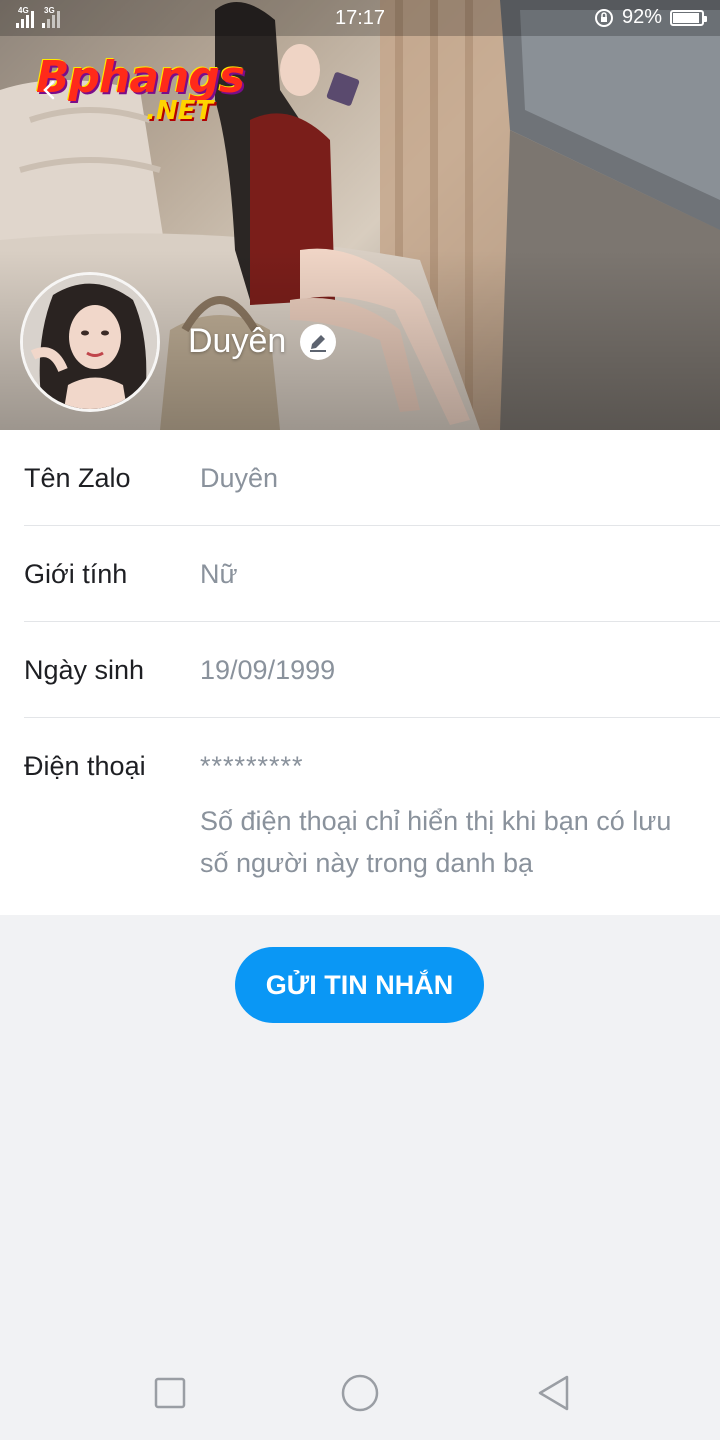  I want to click on edit-name-button, so click(318, 342).